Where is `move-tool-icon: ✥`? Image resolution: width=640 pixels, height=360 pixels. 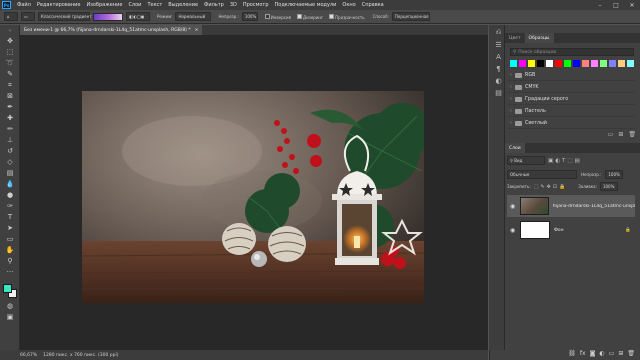 move-tool-icon: ✥ is located at coordinates (10, 41).